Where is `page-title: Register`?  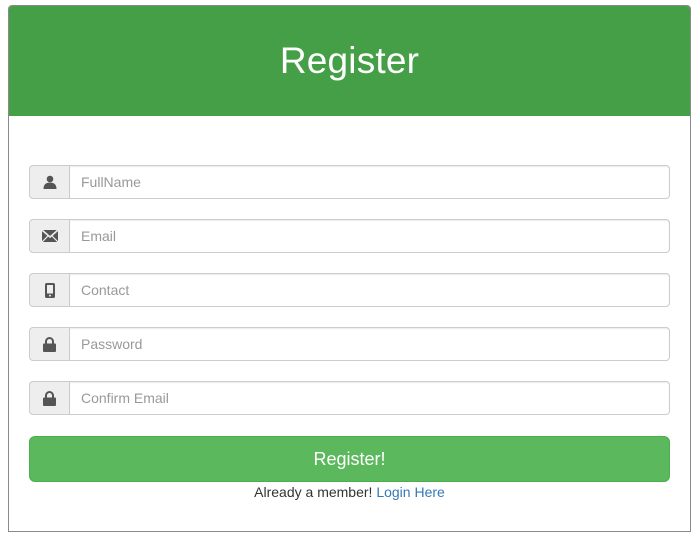 page-title: Register is located at coordinates (349, 60).